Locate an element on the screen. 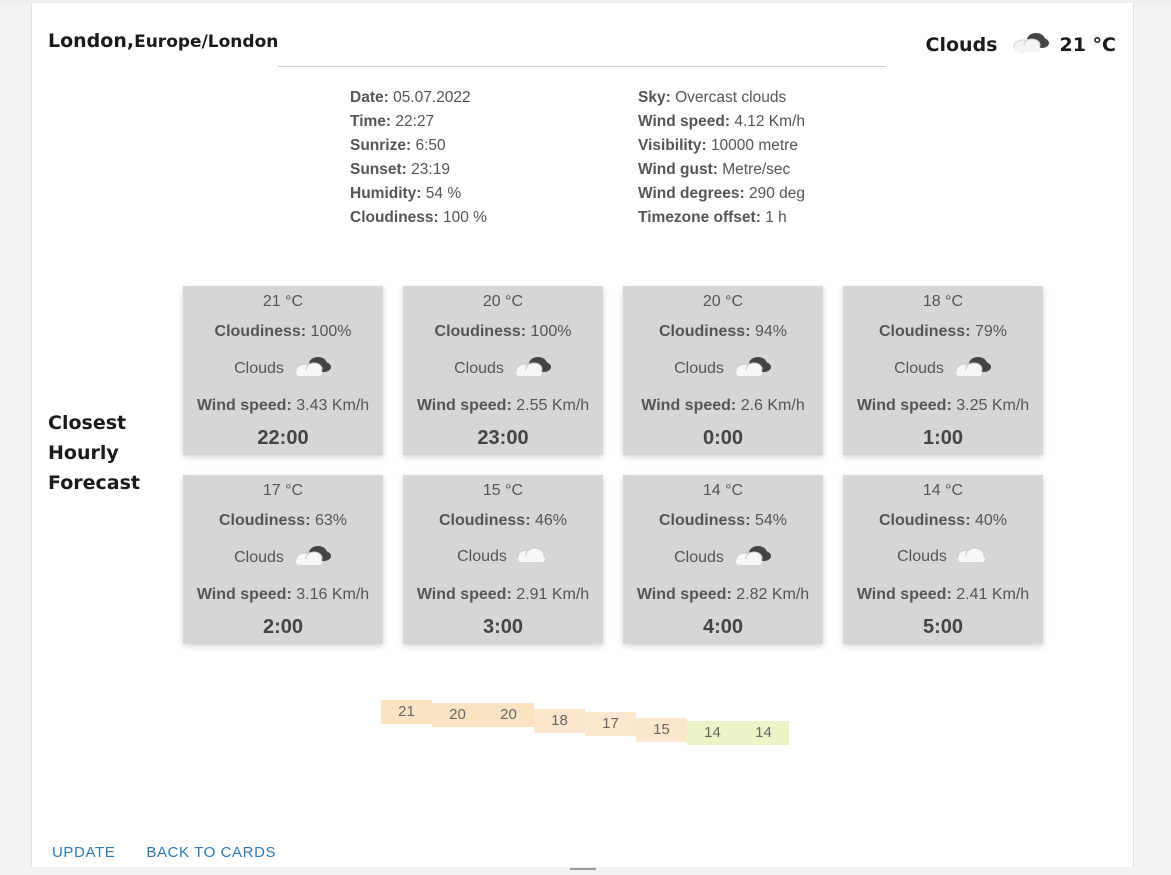 The width and height of the screenshot is (1171, 875). card-temperature: 18 °C is located at coordinates (943, 301).